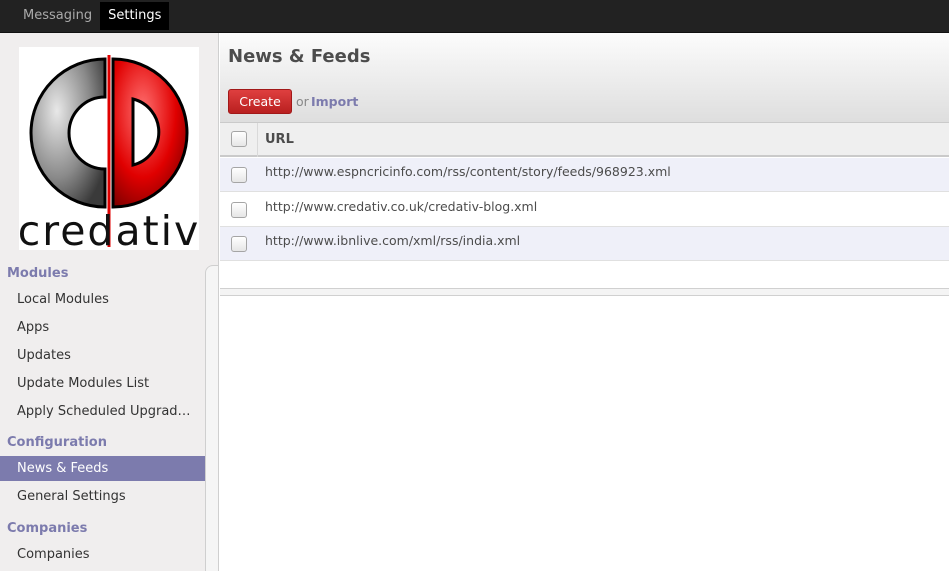 The image size is (949, 571). What do you see at coordinates (102, 554) in the screenshot?
I see `sidebar-item-companies: Companies` at bounding box center [102, 554].